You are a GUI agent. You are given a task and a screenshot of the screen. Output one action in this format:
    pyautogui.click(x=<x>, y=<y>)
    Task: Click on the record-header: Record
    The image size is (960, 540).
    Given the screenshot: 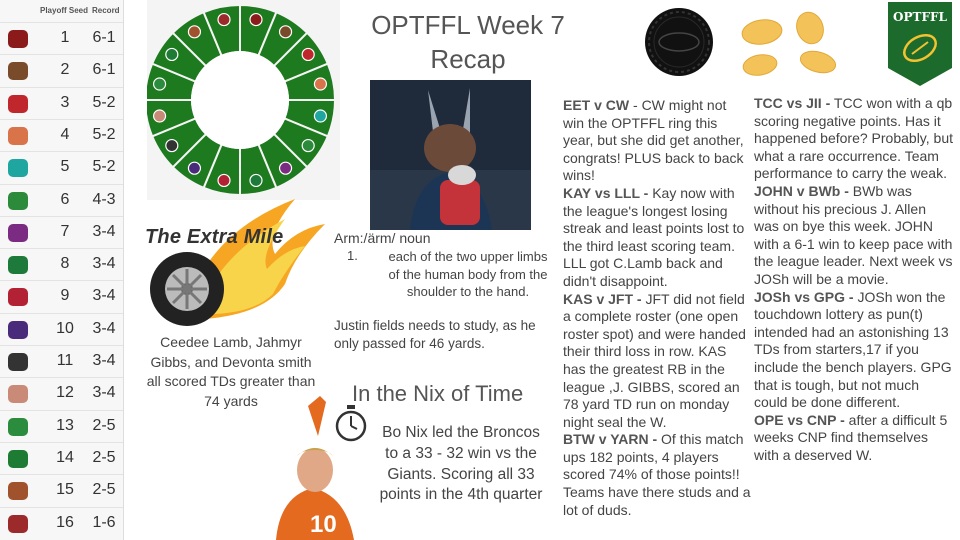 What is the action you would take?
    pyautogui.click(x=106, y=10)
    